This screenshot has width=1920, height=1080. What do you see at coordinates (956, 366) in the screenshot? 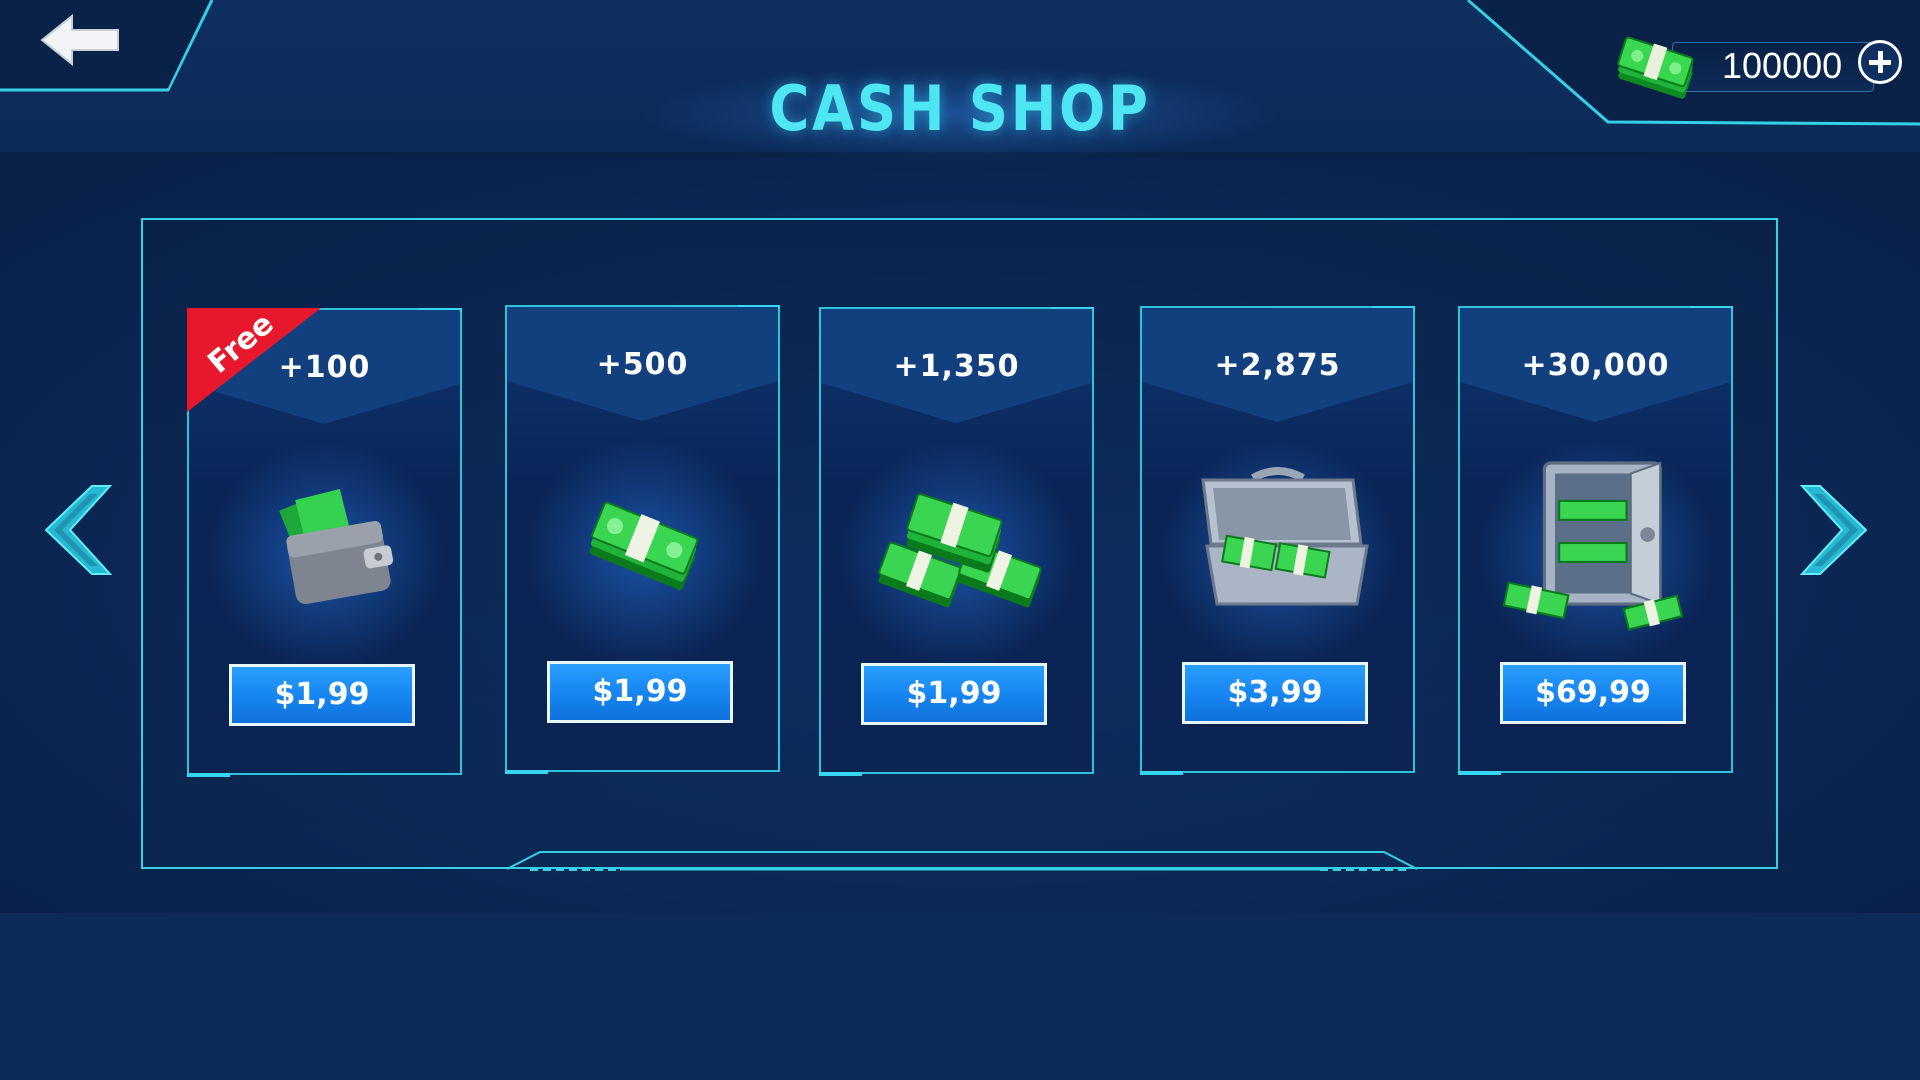
I see `offer-amount: +1,350` at bounding box center [956, 366].